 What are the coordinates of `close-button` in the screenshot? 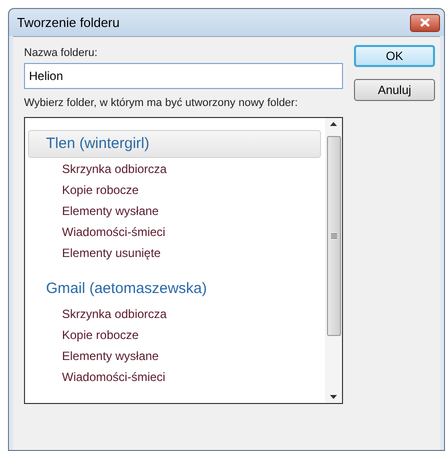 It's located at (425, 23).